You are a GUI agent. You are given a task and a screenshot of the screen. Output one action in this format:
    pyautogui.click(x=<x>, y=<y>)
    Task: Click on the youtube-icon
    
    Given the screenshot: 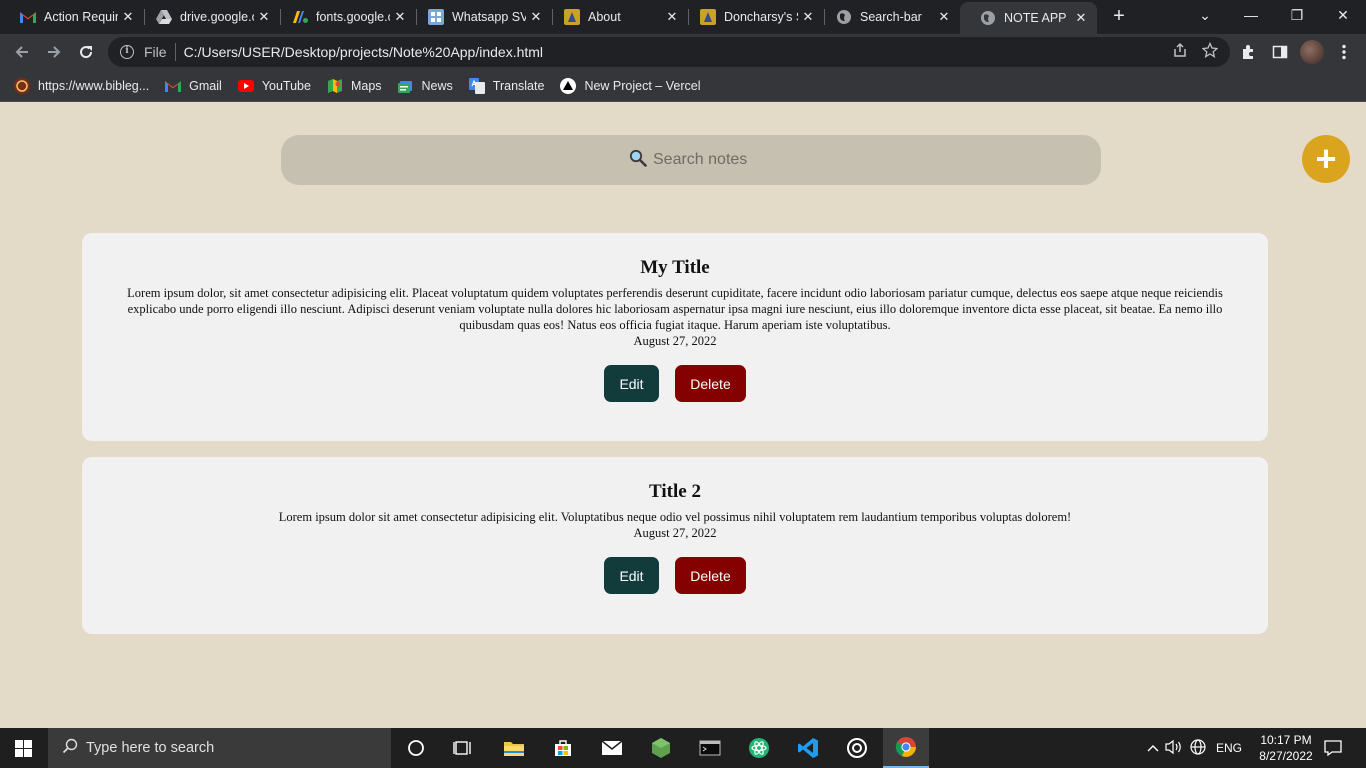 What is the action you would take?
    pyautogui.click(x=245, y=86)
    